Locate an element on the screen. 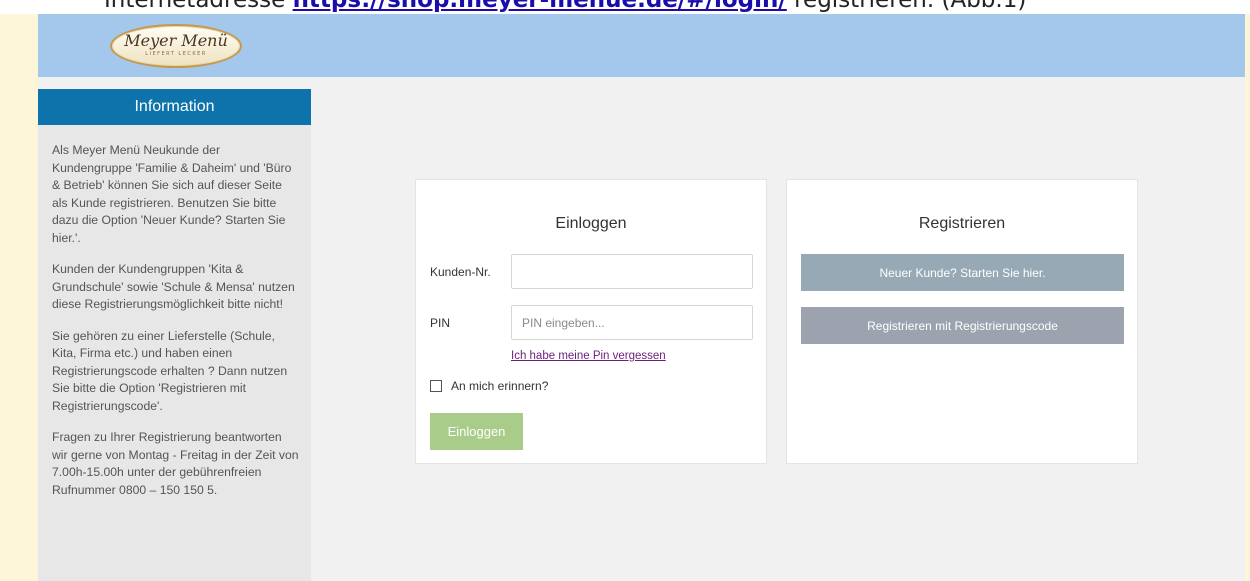 The image size is (1250, 581). pin-input is located at coordinates (632, 322).